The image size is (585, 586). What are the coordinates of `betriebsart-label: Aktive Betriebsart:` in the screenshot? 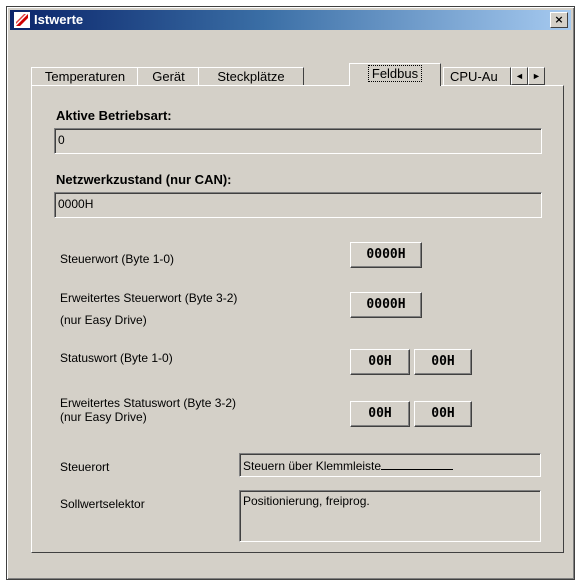 It's located at (114, 115).